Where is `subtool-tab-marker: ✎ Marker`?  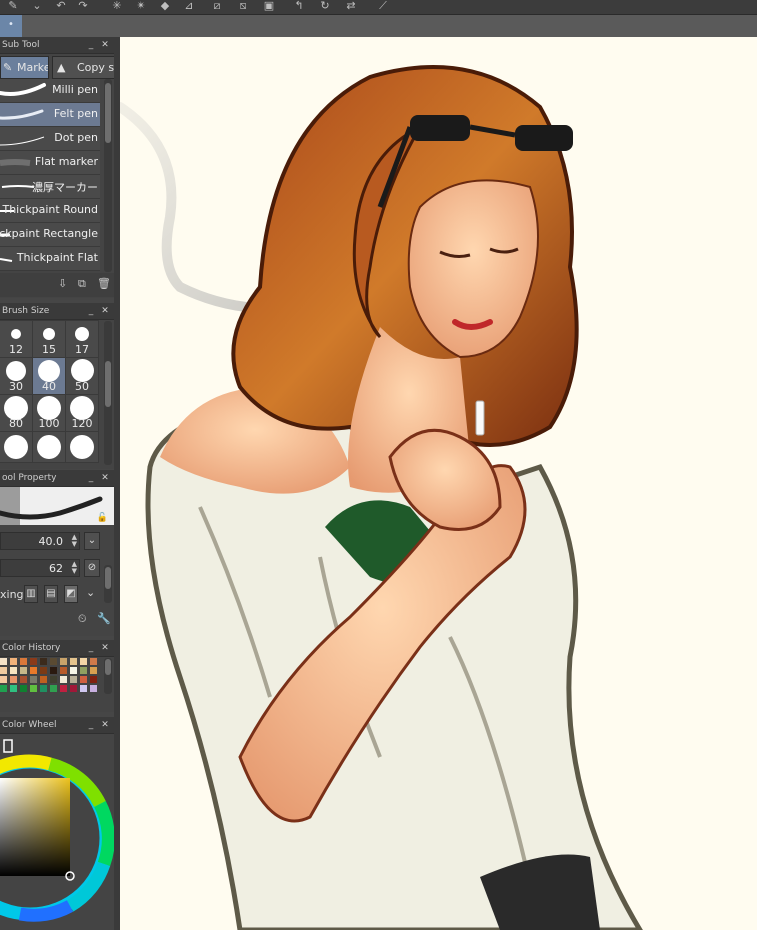 subtool-tab-marker: ✎ Marker is located at coordinates (24, 67).